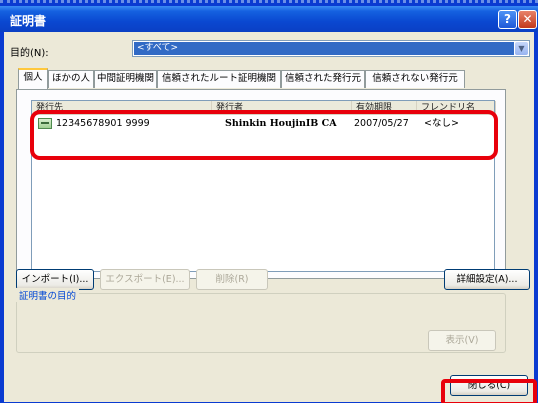 Image resolution: width=538 pixels, height=403 pixels. I want to click on purpose-selected-value: <すべて>, so click(324, 48).